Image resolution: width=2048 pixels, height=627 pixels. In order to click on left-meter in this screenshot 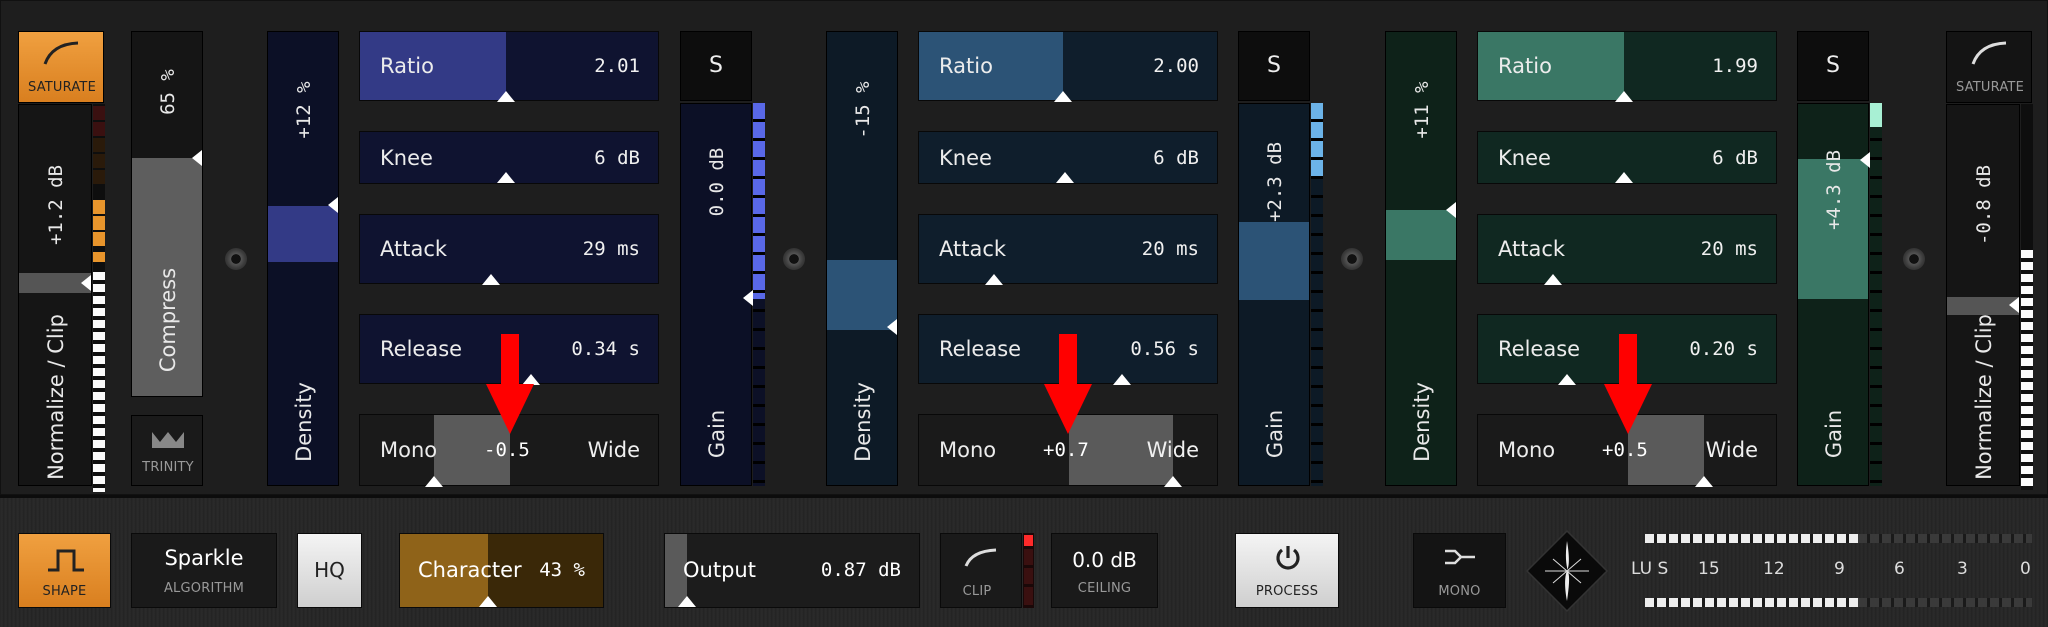, I will do `click(99, 298)`.